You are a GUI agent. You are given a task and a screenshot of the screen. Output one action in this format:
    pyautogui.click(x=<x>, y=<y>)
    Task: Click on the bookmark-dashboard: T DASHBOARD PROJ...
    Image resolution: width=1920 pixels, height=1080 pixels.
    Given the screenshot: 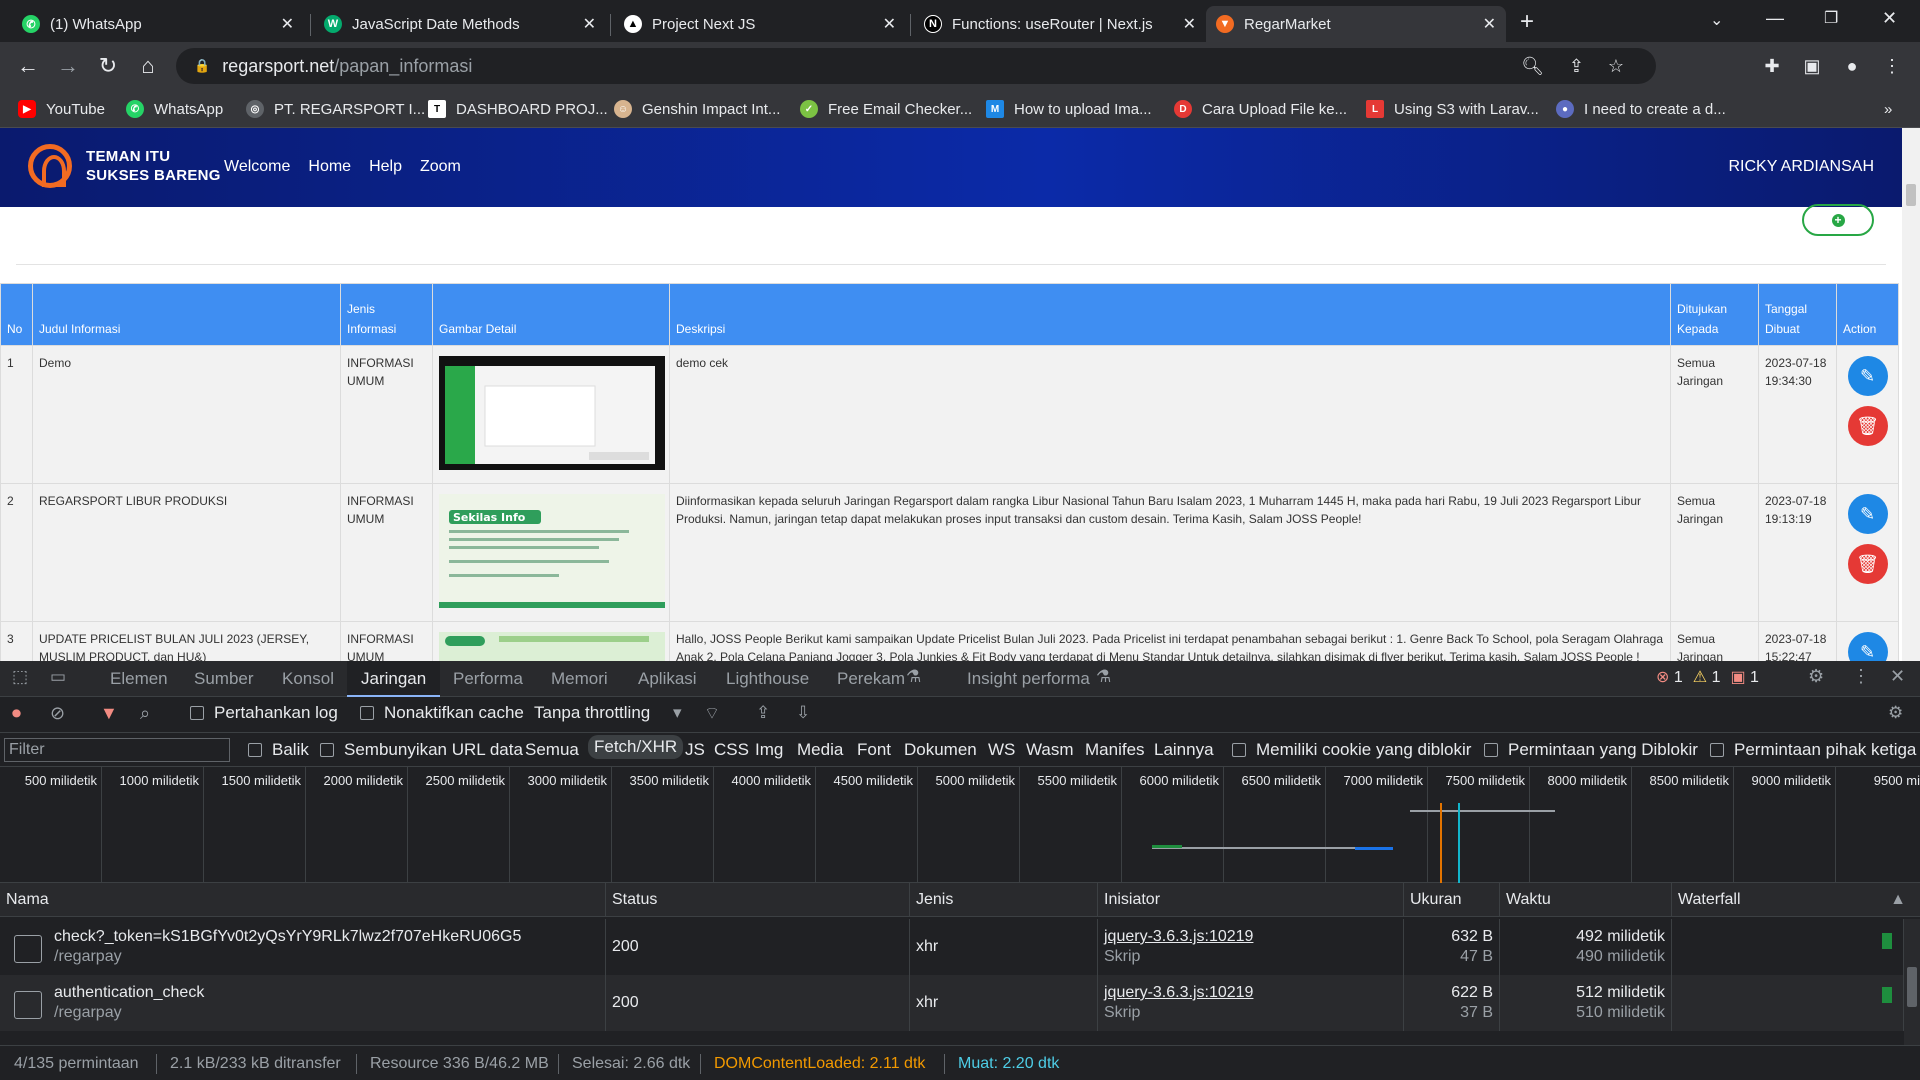 What is the action you would take?
    pyautogui.click(x=518, y=109)
    